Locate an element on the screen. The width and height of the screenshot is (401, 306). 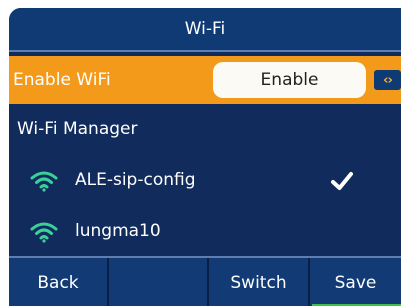
switch-softkey-label: Switch is located at coordinates (258, 283).